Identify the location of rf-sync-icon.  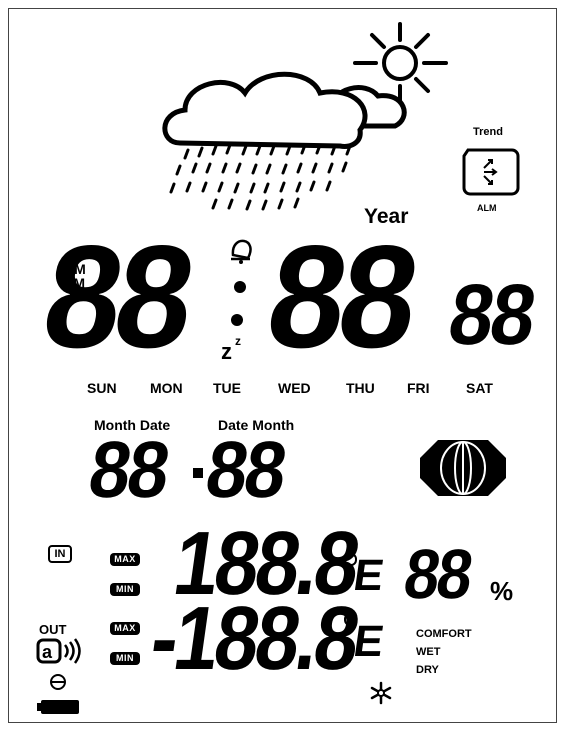
(58, 682).